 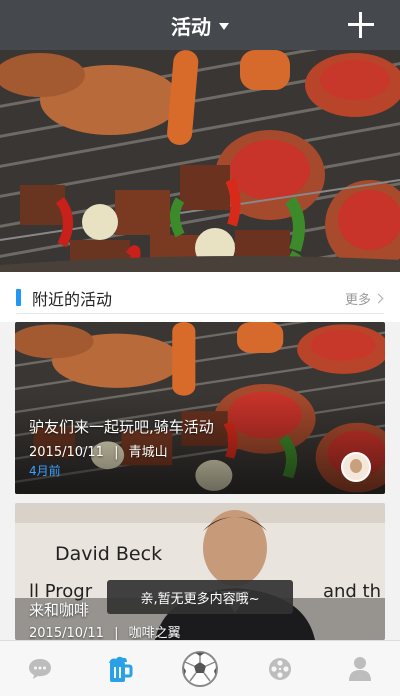 What do you see at coordinates (224, 26) in the screenshot?
I see `dropdown-caret-icon` at bounding box center [224, 26].